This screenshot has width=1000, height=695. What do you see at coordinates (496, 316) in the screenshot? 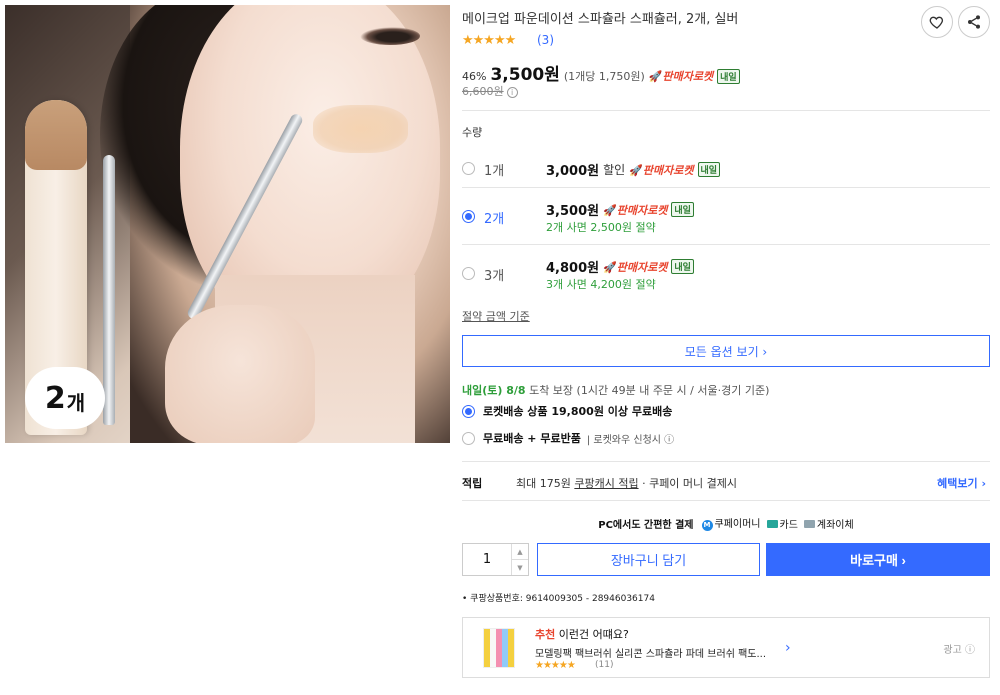
I see `saving-basis-link: 절약 금액 기준` at bounding box center [496, 316].